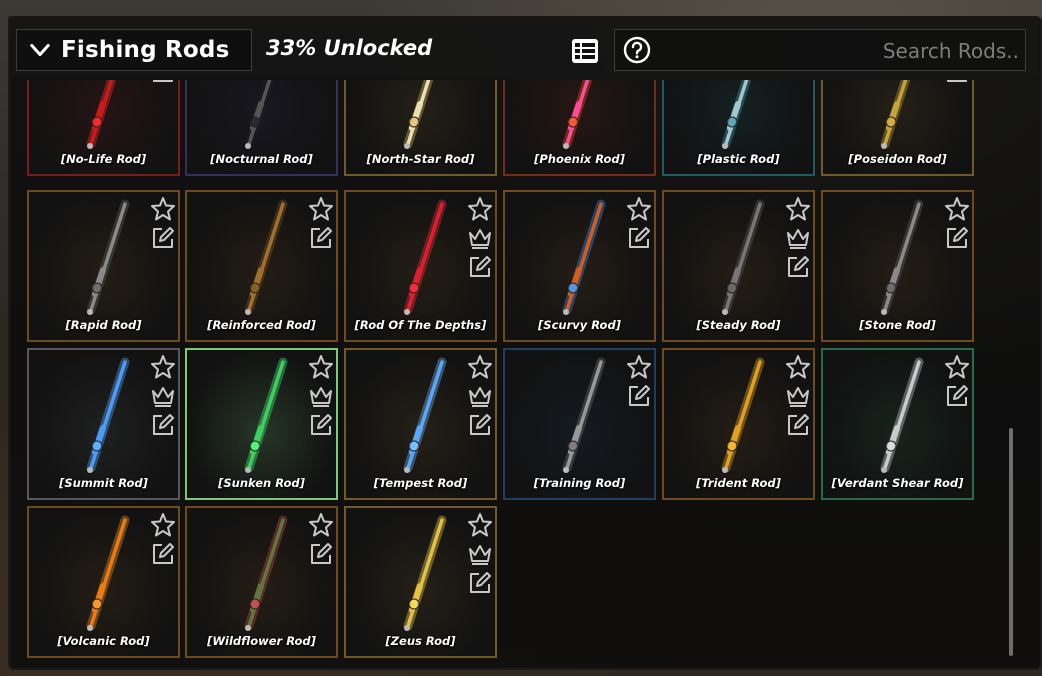 The image size is (1042, 676). What do you see at coordinates (897, 266) in the screenshot?
I see `rod-card-stone-rod: [Stone Rod]` at bounding box center [897, 266].